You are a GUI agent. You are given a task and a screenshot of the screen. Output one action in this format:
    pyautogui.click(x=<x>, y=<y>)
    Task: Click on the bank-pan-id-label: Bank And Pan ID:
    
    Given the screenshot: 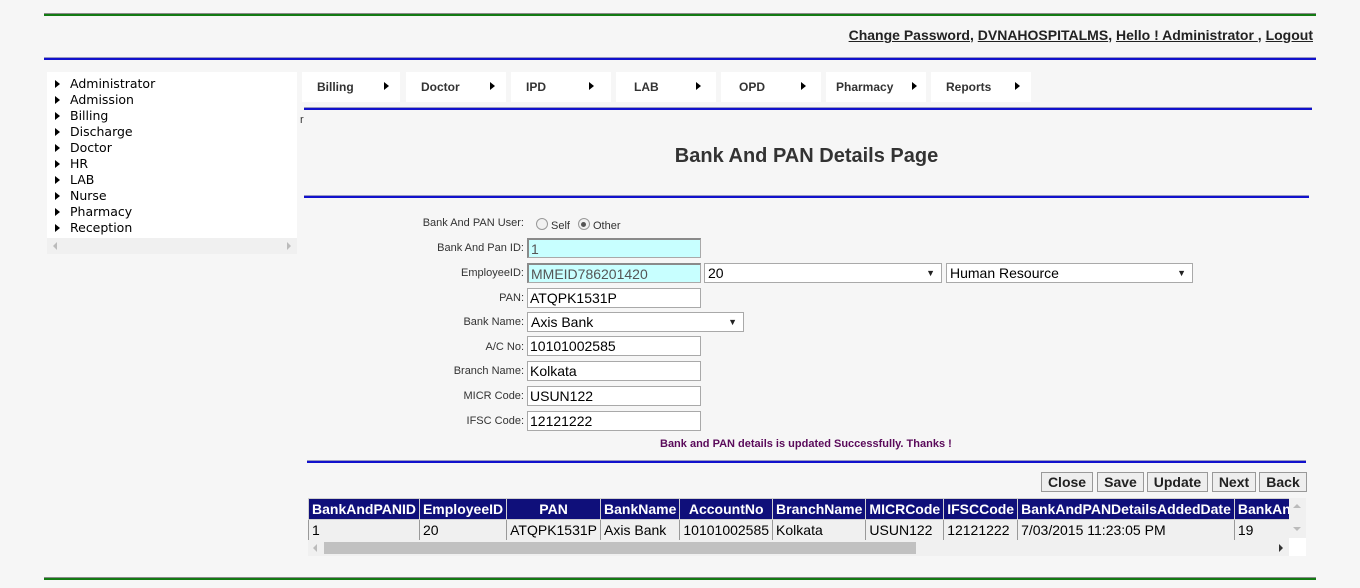 What is the action you would take?
    pyautogui.click(x=480, y=248)
    